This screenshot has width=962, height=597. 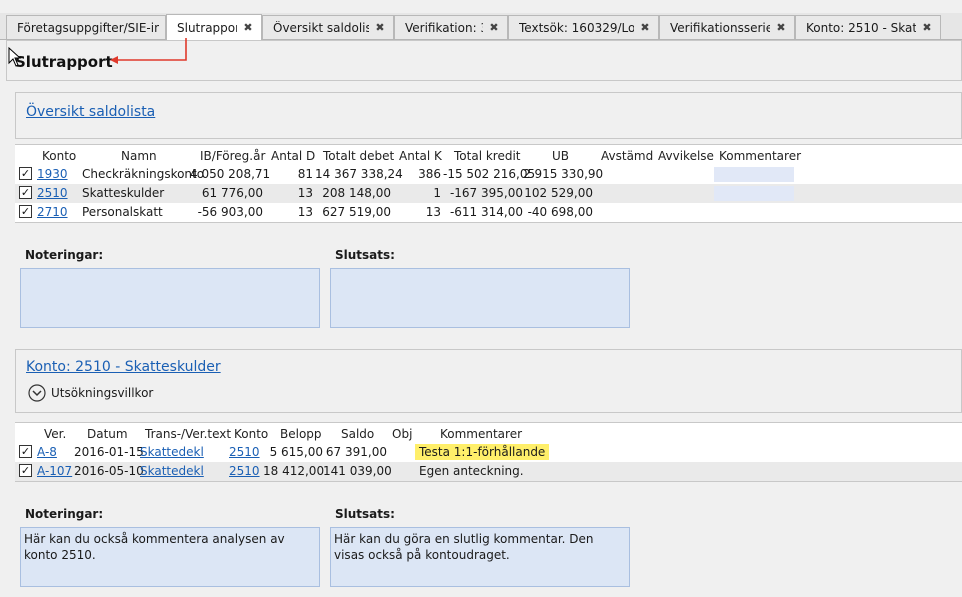 What do you see at coordinates (627, 156) in the screenshot?
I see `col-header-avstamd: Avstämd` at bounding box center [627, 156].